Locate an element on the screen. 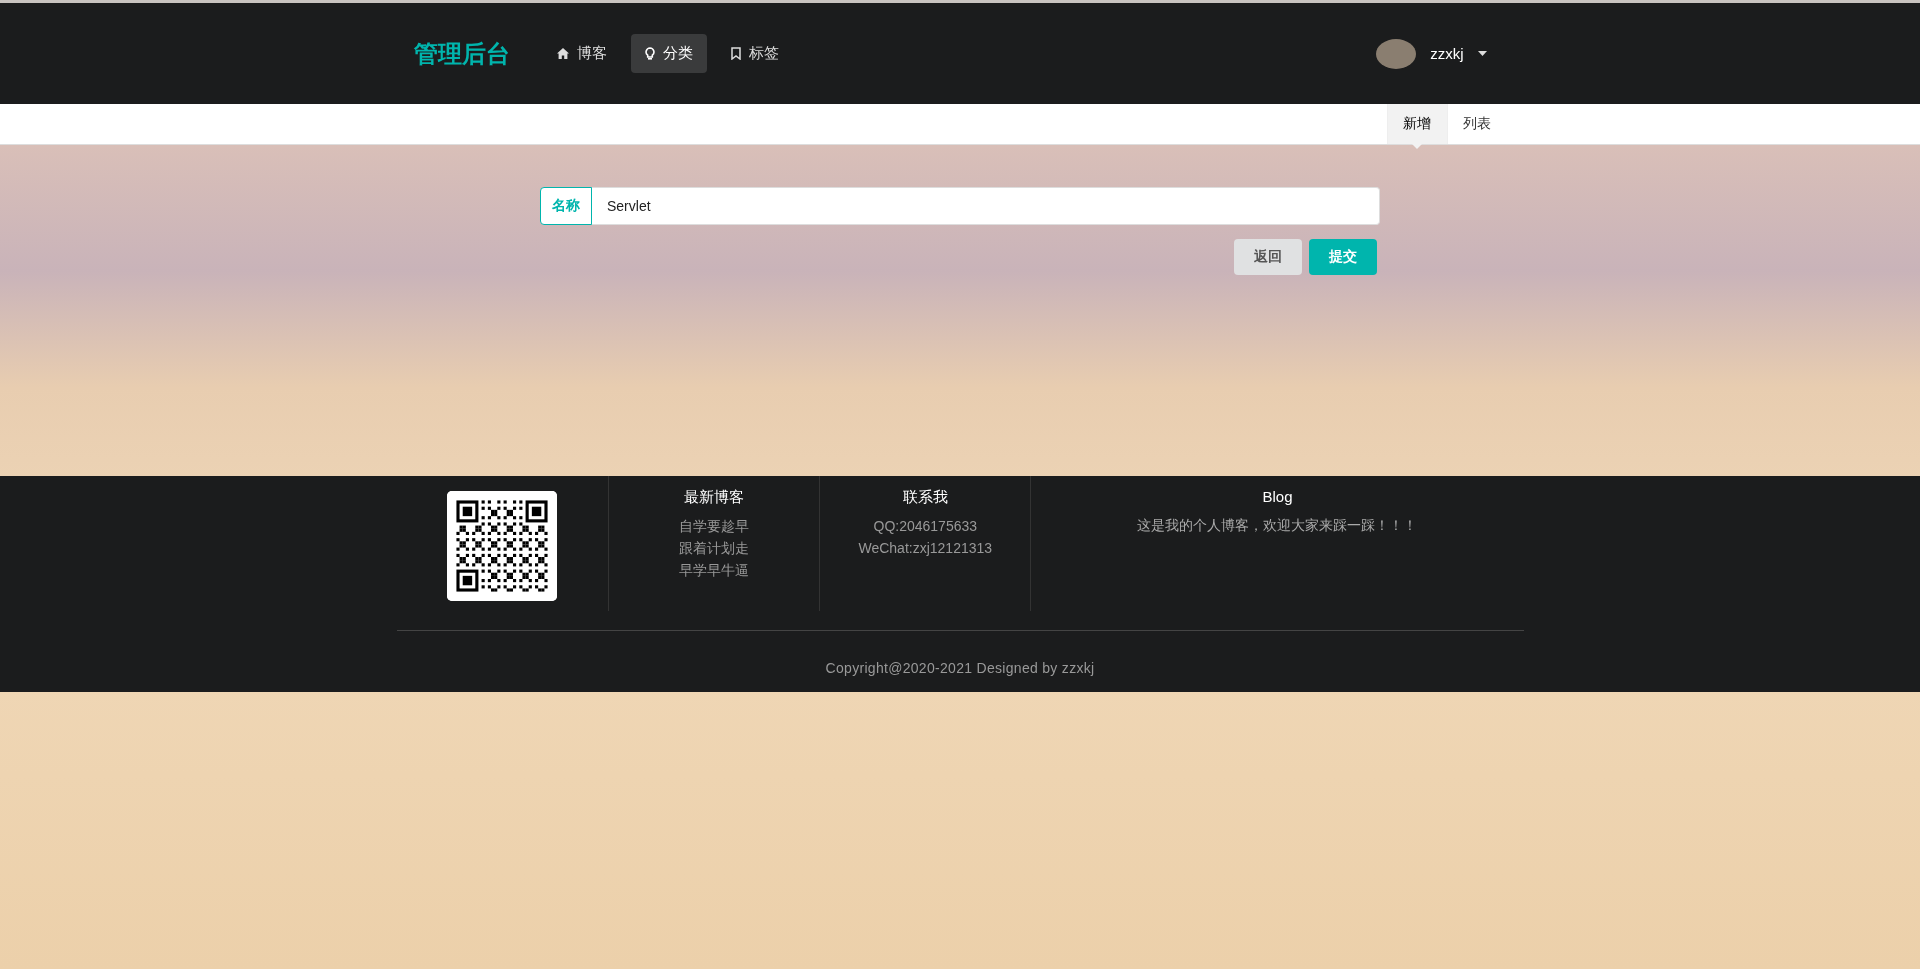  tab-pointer is located at coordinates (1417, 146).